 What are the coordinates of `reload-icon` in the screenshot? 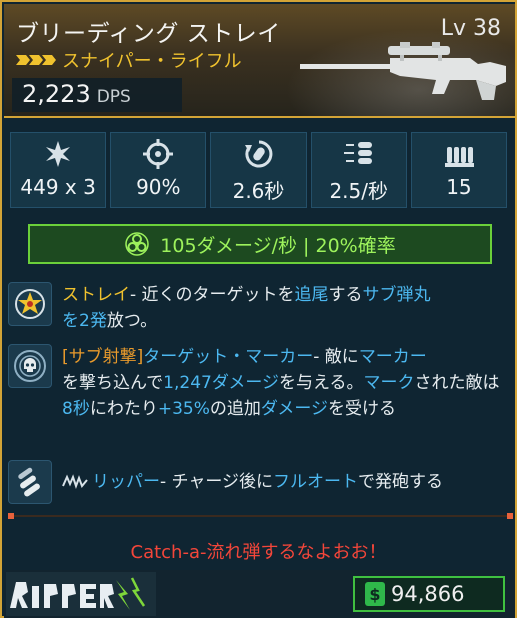 It's located at (258, 154).